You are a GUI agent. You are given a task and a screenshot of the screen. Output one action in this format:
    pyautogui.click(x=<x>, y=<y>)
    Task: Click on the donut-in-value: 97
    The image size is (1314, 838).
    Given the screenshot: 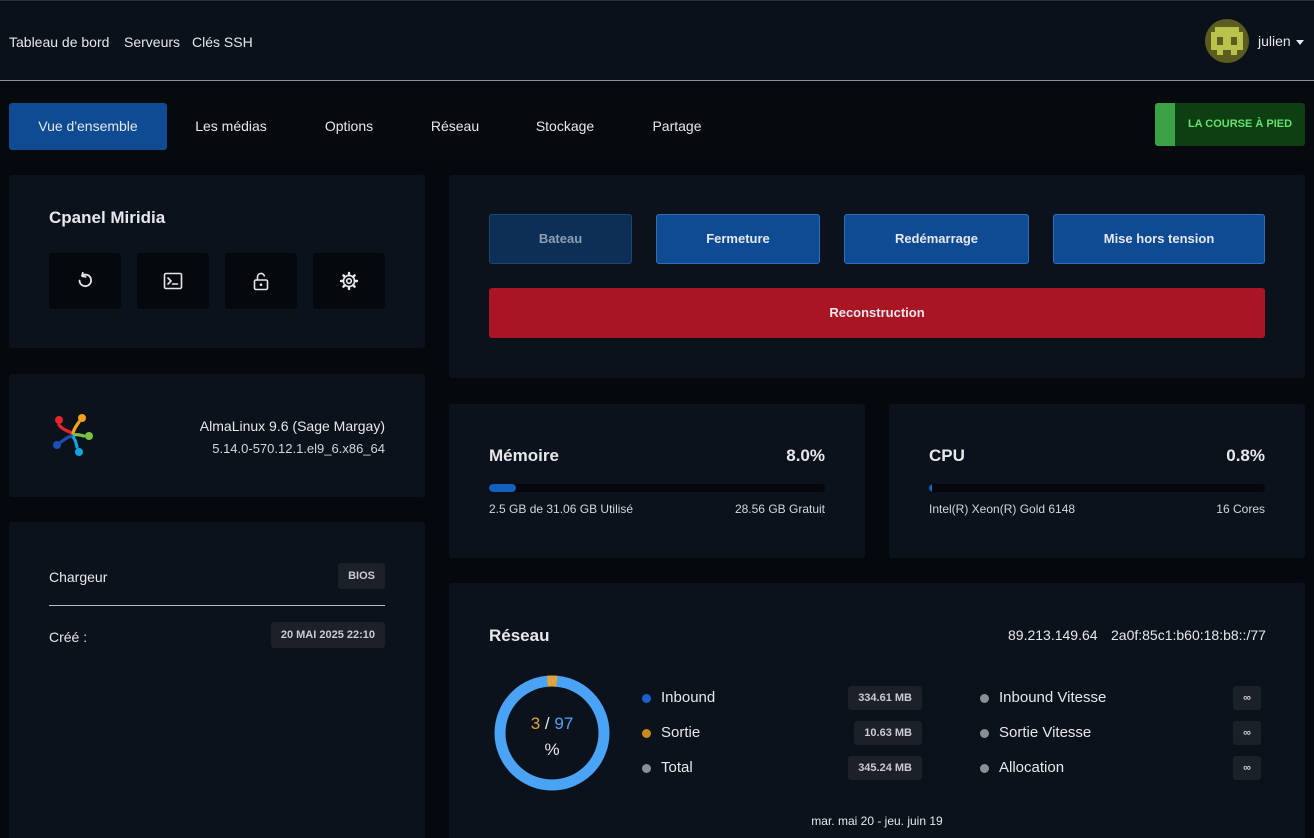 What is the action you would take?
    pyautogui.click(x=564, y=723)
    